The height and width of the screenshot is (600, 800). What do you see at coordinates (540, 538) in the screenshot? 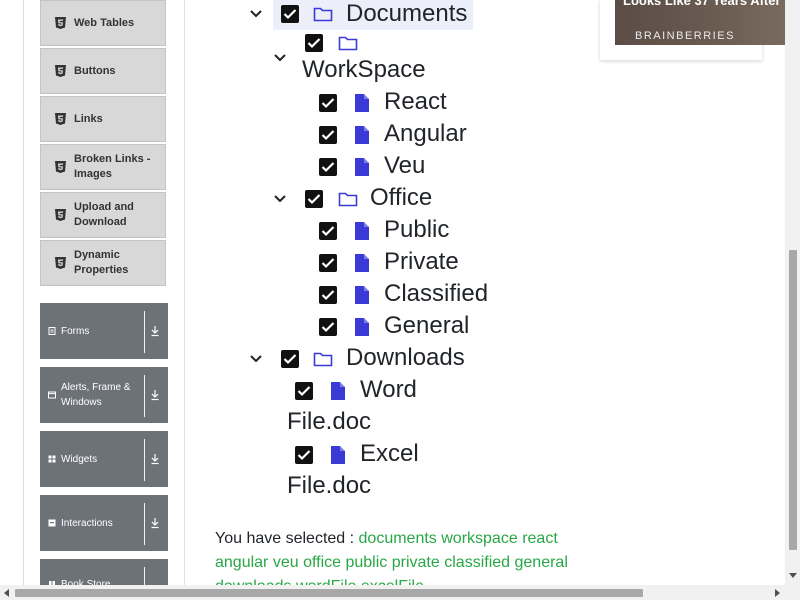
I see `selected-item: react` at bounding box center [540, 538].